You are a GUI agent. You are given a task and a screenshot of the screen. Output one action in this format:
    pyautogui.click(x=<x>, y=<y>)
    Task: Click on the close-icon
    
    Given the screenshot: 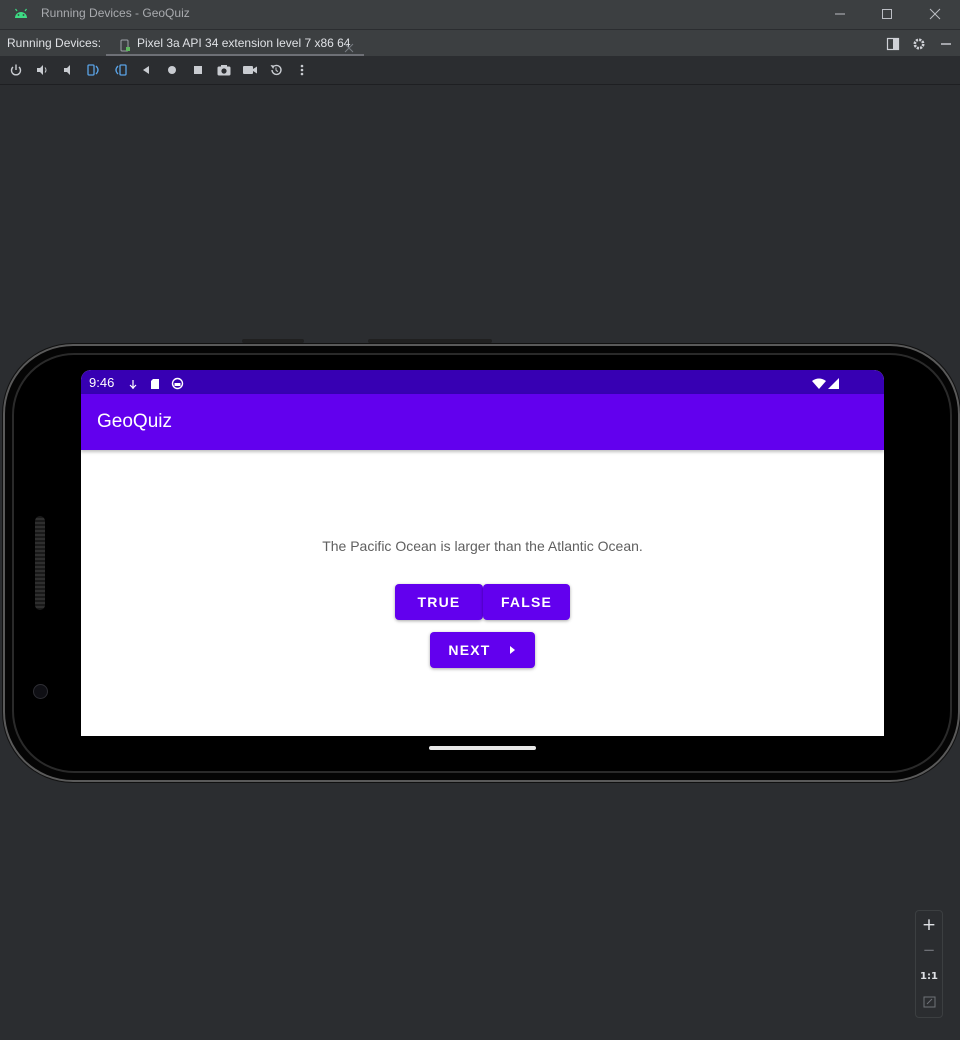 What is the action you would take?
    pyautogui.click(x=935, y=14)
    